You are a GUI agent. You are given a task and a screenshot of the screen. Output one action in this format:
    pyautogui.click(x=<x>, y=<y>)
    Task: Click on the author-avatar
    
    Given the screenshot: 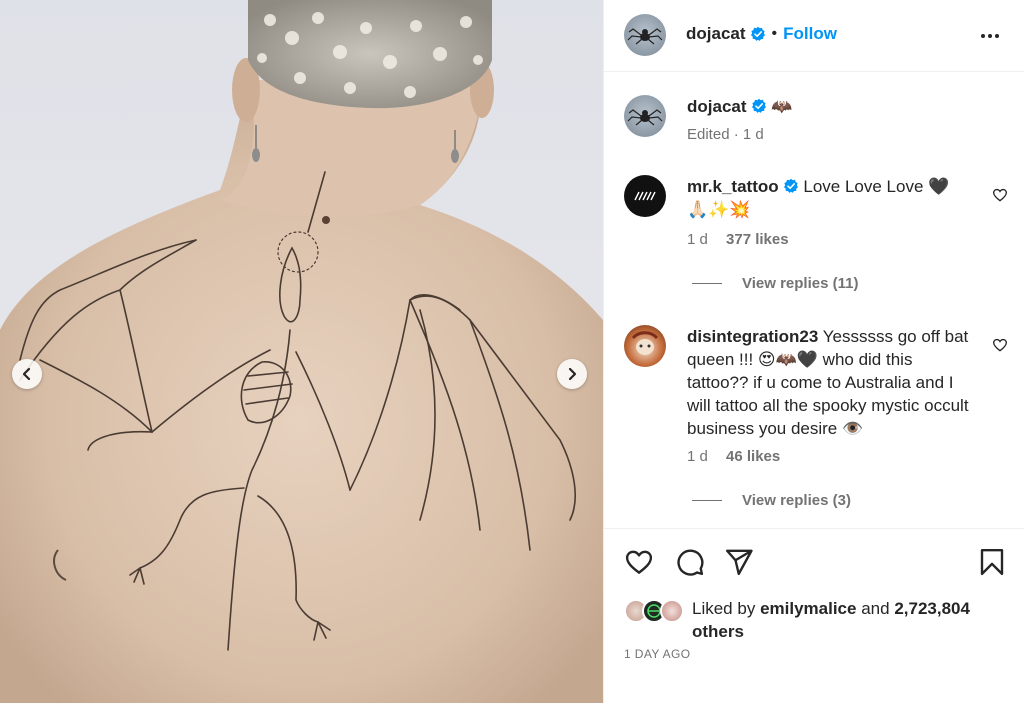 What is the action you would take?
    pyautogui.click(x=645, y=35)
    